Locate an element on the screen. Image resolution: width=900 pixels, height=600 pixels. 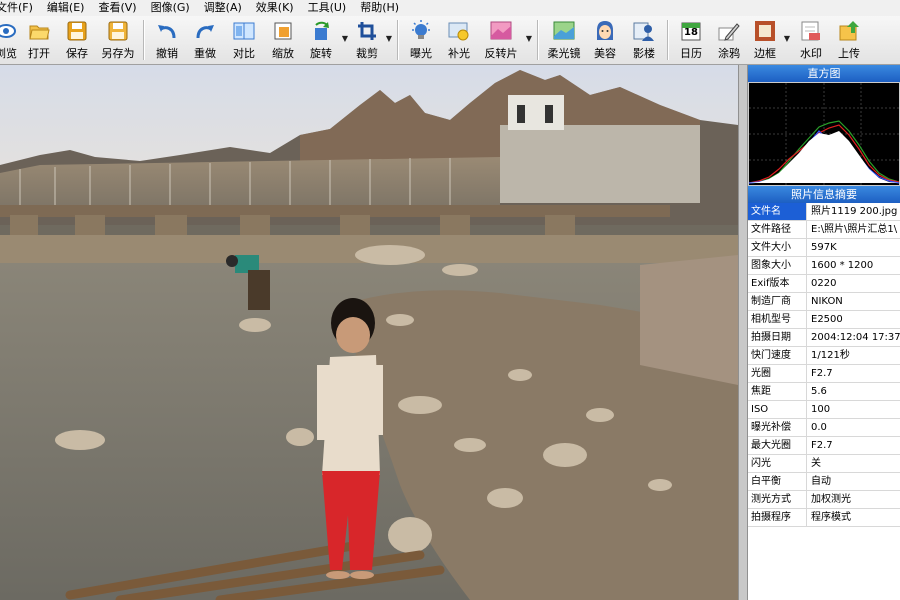
calendar-button: 18 日历 is located at coordinates (691, 38).